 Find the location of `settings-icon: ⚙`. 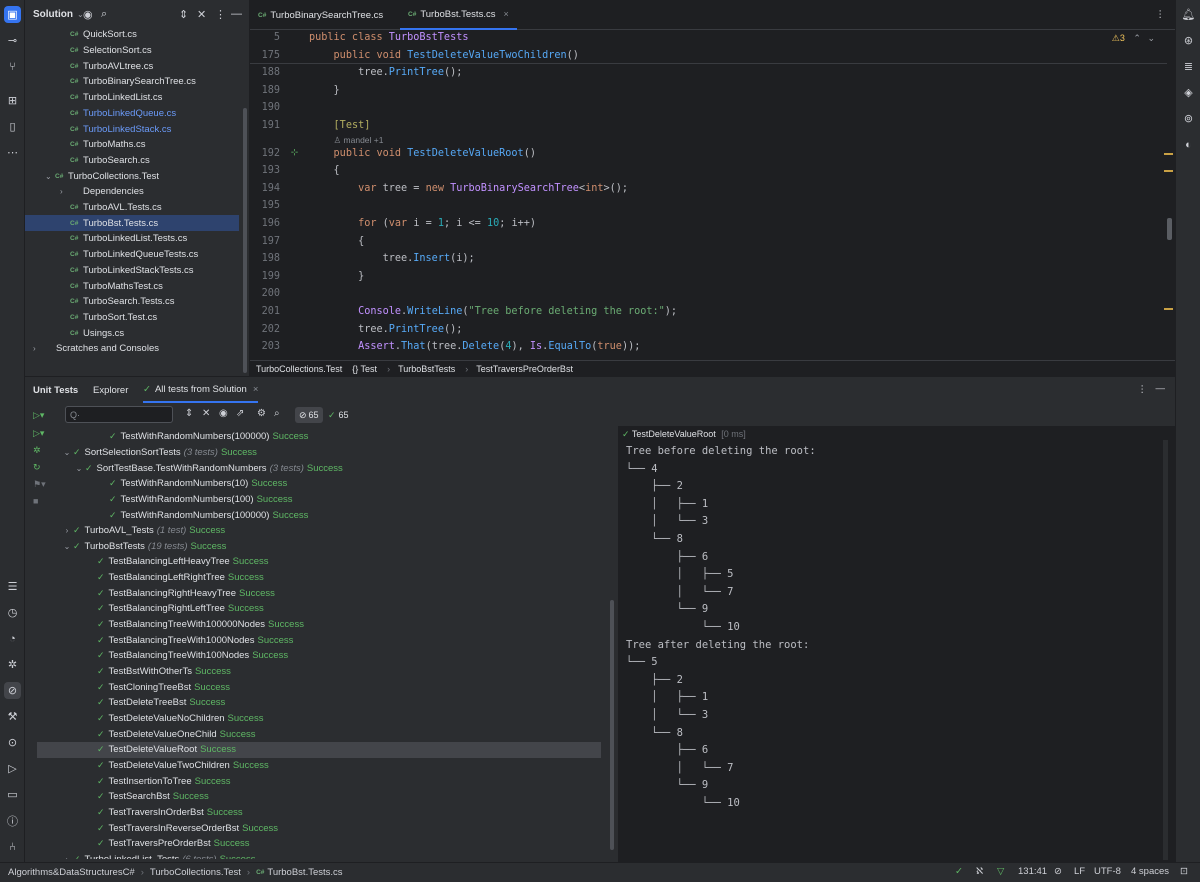

settings-icon: ⚙ is located at coordinates (261, 413).